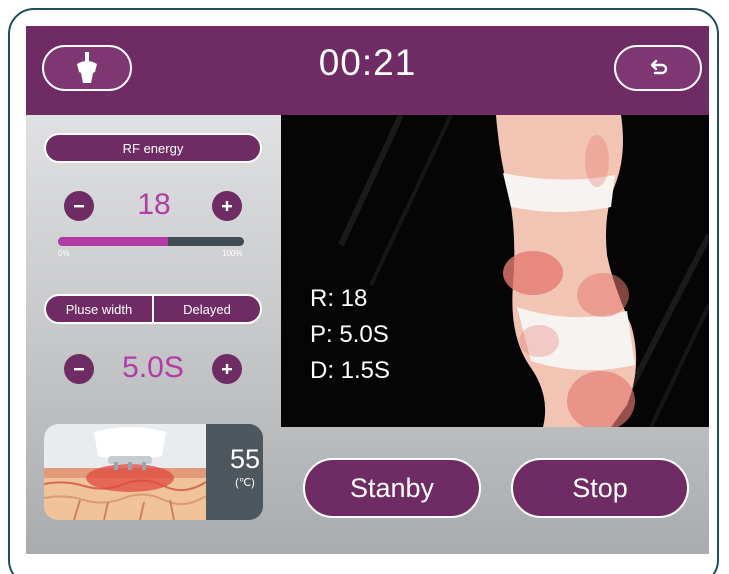  Describe the element at coordinates (367, 62) in the screenshot. I see `session-timer: 00:21` at that location.